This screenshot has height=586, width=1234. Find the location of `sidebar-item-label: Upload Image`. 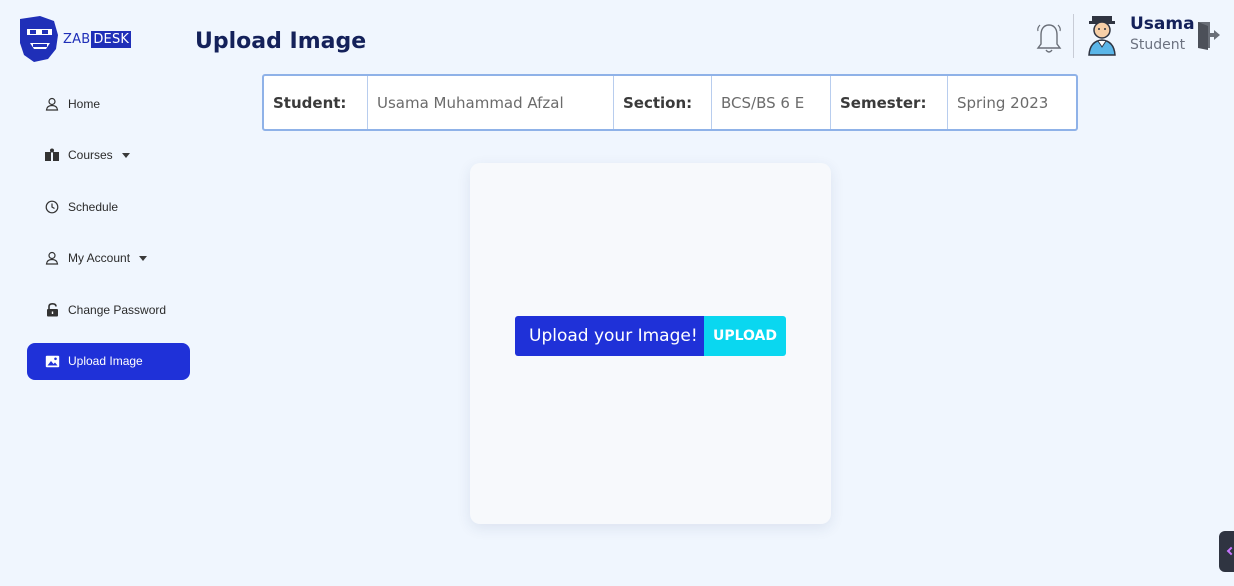

sidebar-item-label: Upload Image is located at coordinates (105, 361).